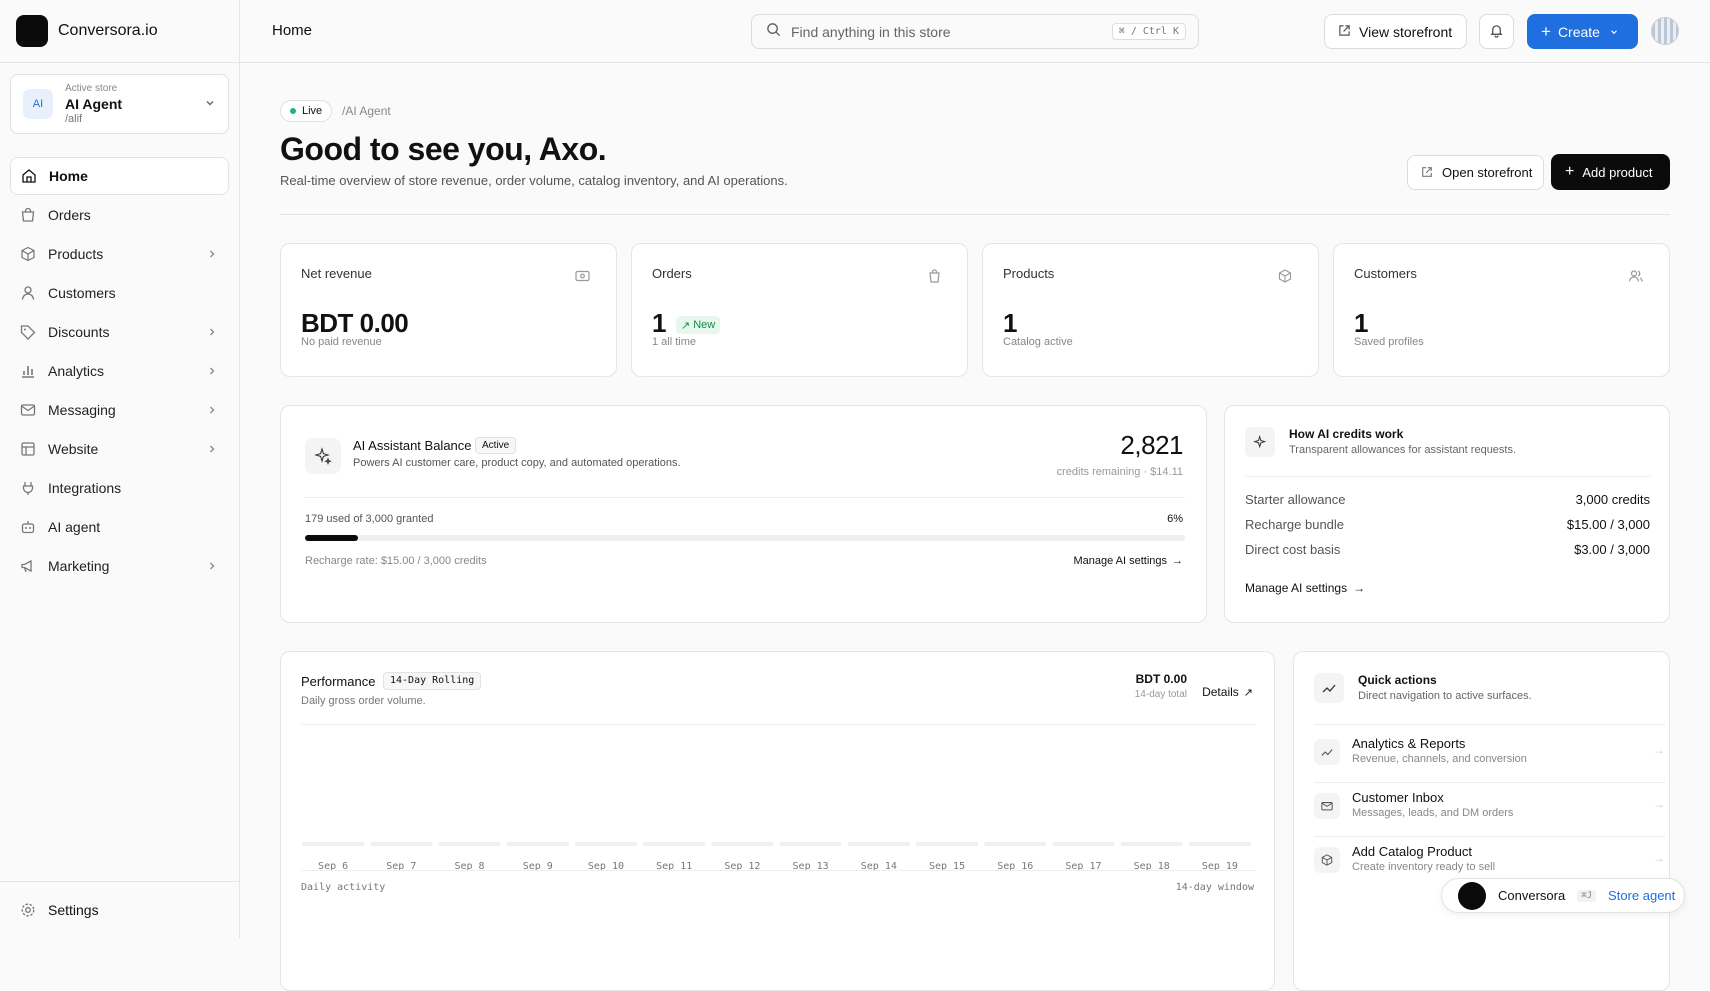 This screenshot has height=991, width=1710. Describe the element at coordinates (1563, 895) in the screenshot. I see `store-agent-launcher: Conversora ⌘J Store agent` at that location.